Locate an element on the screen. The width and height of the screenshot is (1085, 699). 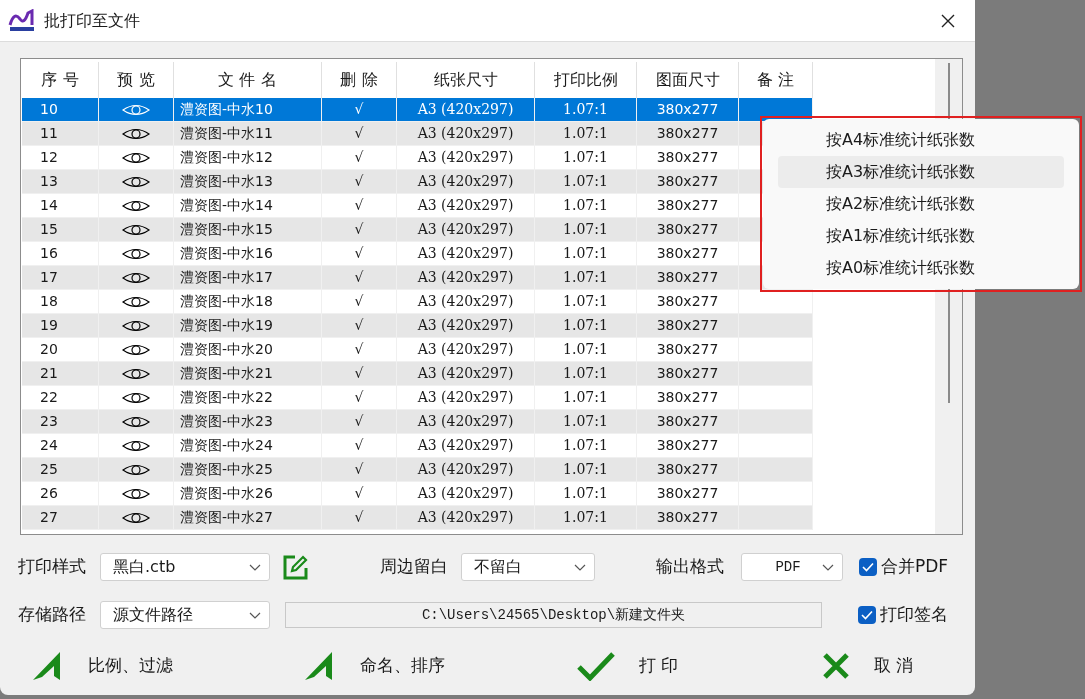
table-cell: 澧资图-中水15 is located at coordinates (248, 230).